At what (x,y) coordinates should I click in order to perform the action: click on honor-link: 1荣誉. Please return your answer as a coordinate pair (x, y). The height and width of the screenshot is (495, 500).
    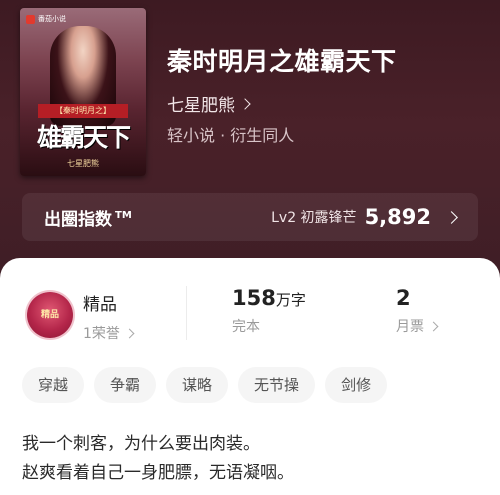
    Looking at the image, I should click on (109, 333).